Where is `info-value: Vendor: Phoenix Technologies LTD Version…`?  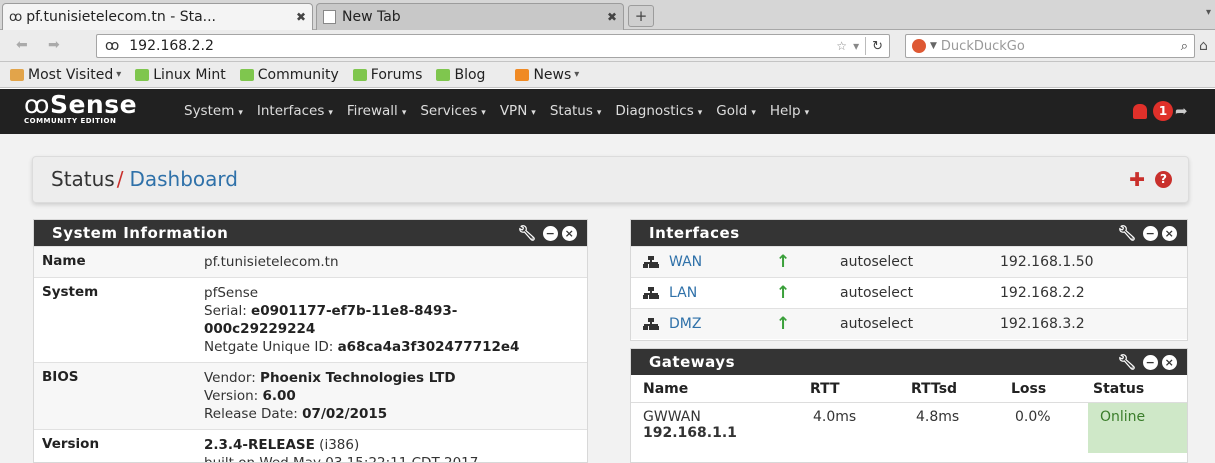
info-value: Vendor: Phoenix Technologies LTD Version… is located at coordinates (395, 396).